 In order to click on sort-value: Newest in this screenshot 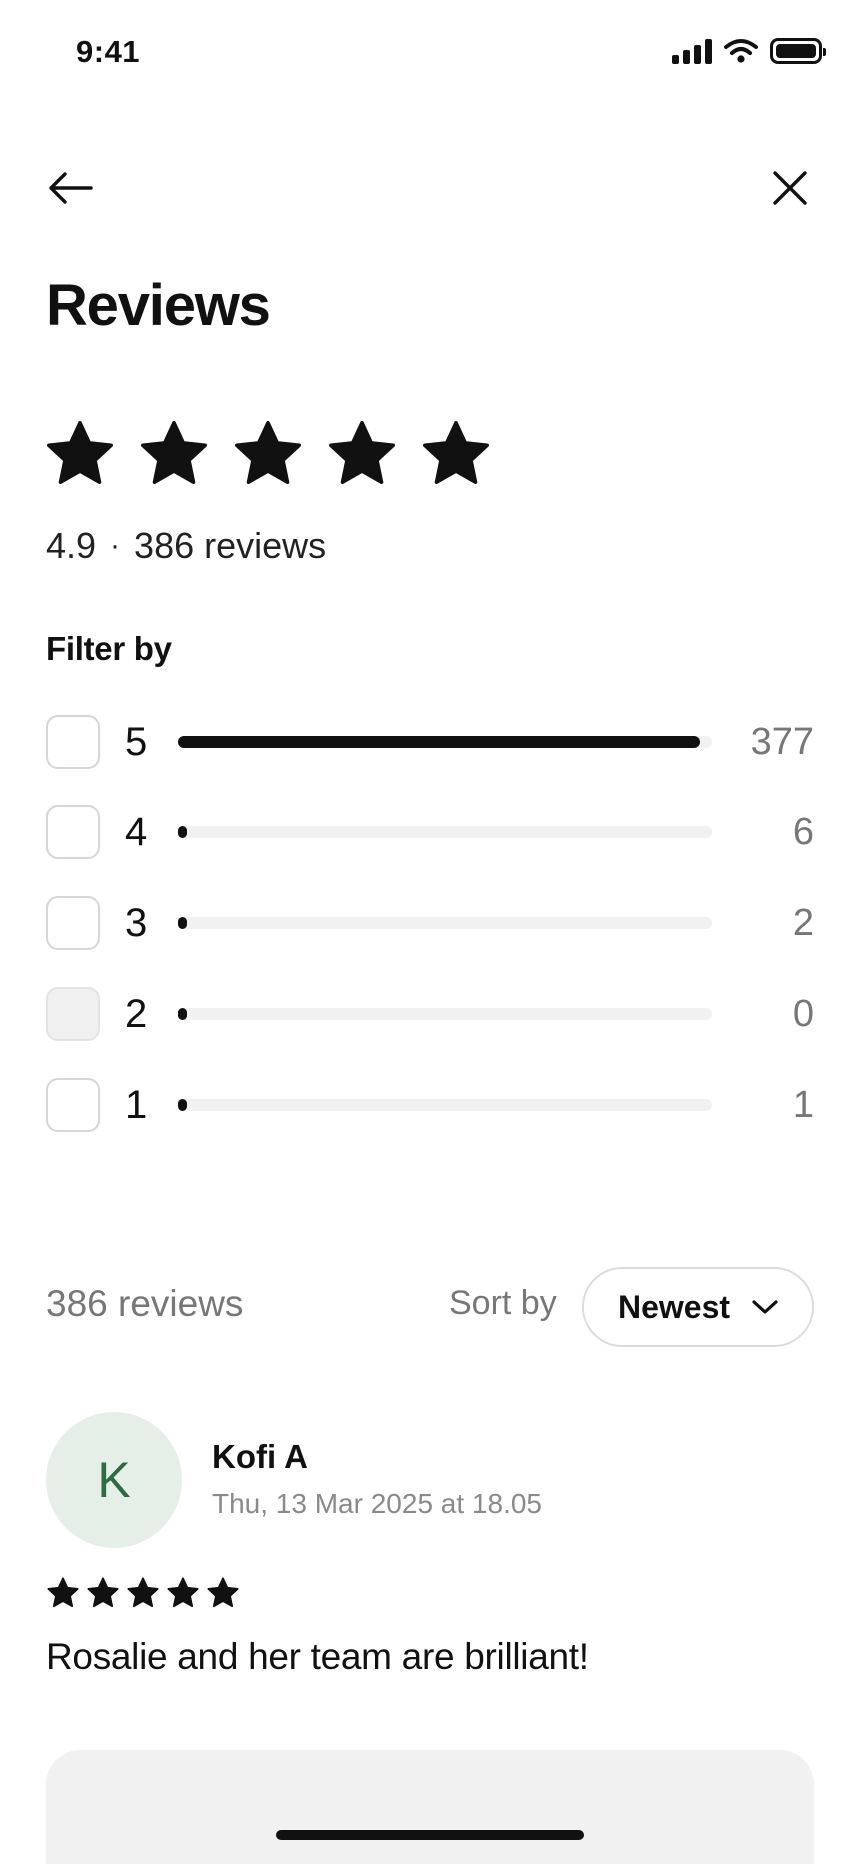, I will do `click(674, 1306)`.